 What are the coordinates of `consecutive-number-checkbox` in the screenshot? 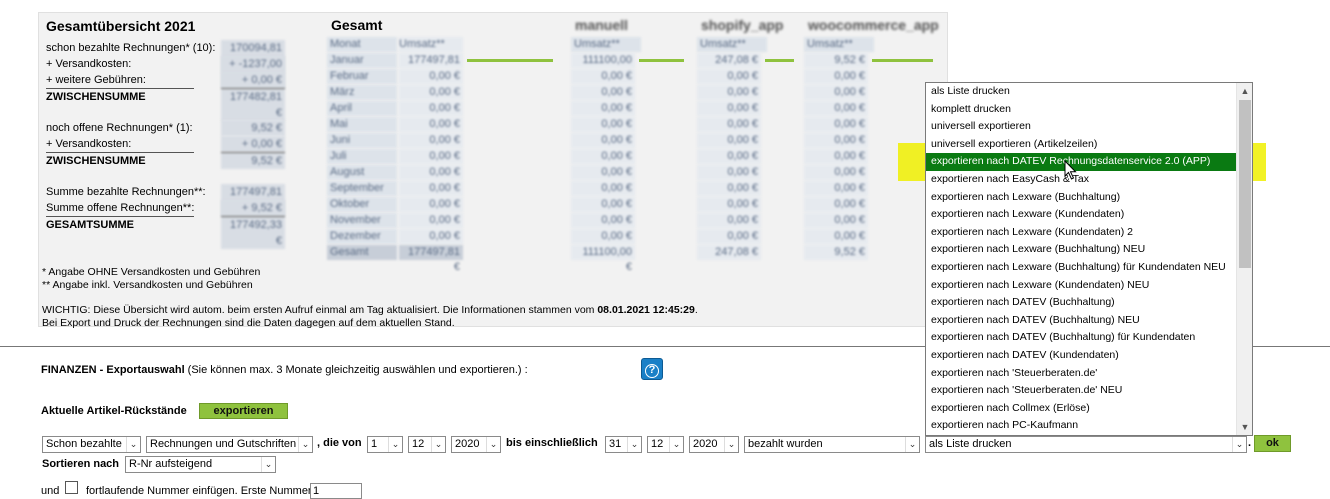 It's located at (71, 487).